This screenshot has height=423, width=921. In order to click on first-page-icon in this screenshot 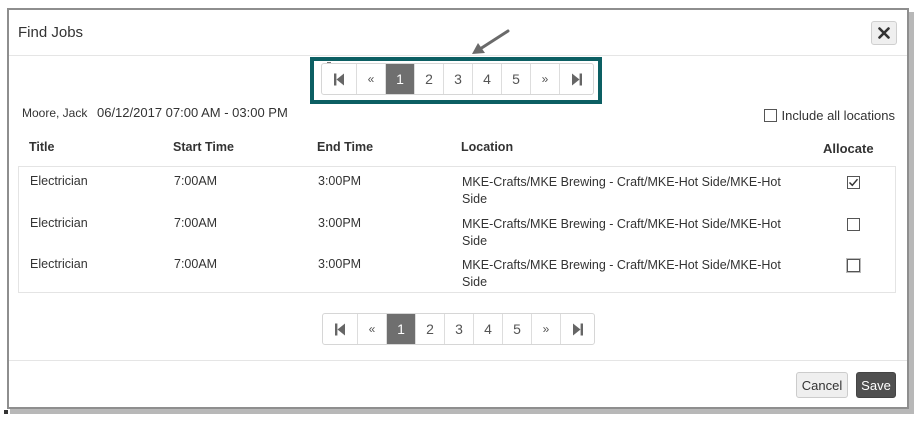, I will do `click(340, 329)`.